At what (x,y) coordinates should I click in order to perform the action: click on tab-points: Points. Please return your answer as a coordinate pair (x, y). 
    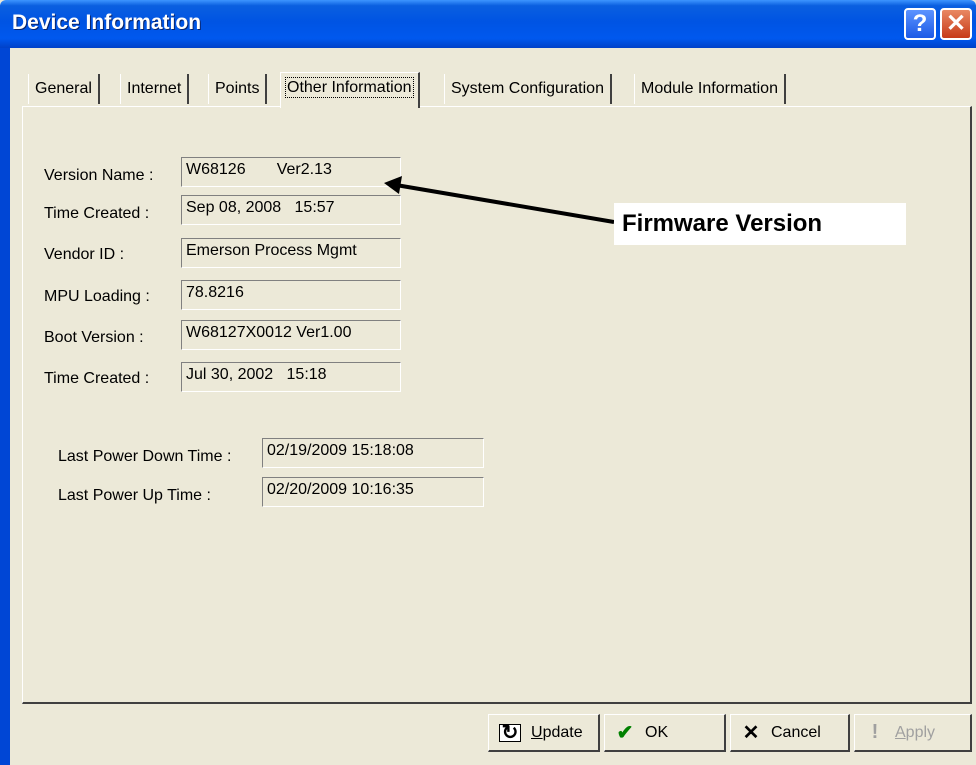
    Looking at the image, I should click on (238, 89).